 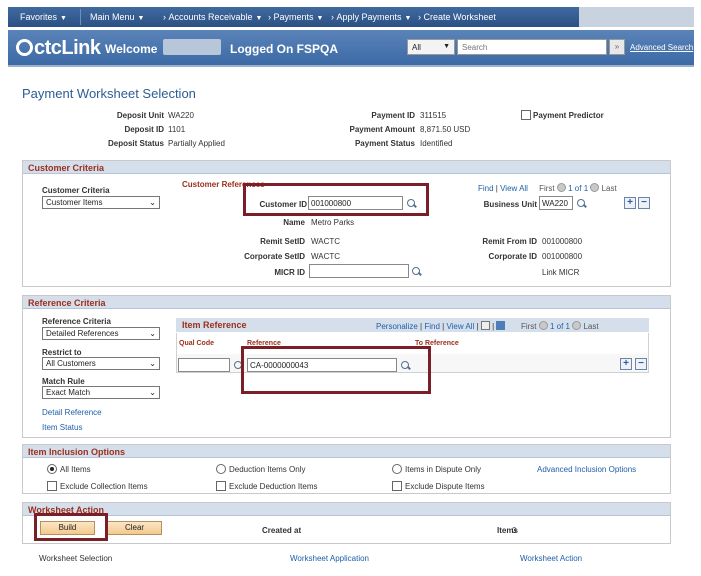 I want to click on main-menu: Main Menu ▼, so click(x=117, y=17).